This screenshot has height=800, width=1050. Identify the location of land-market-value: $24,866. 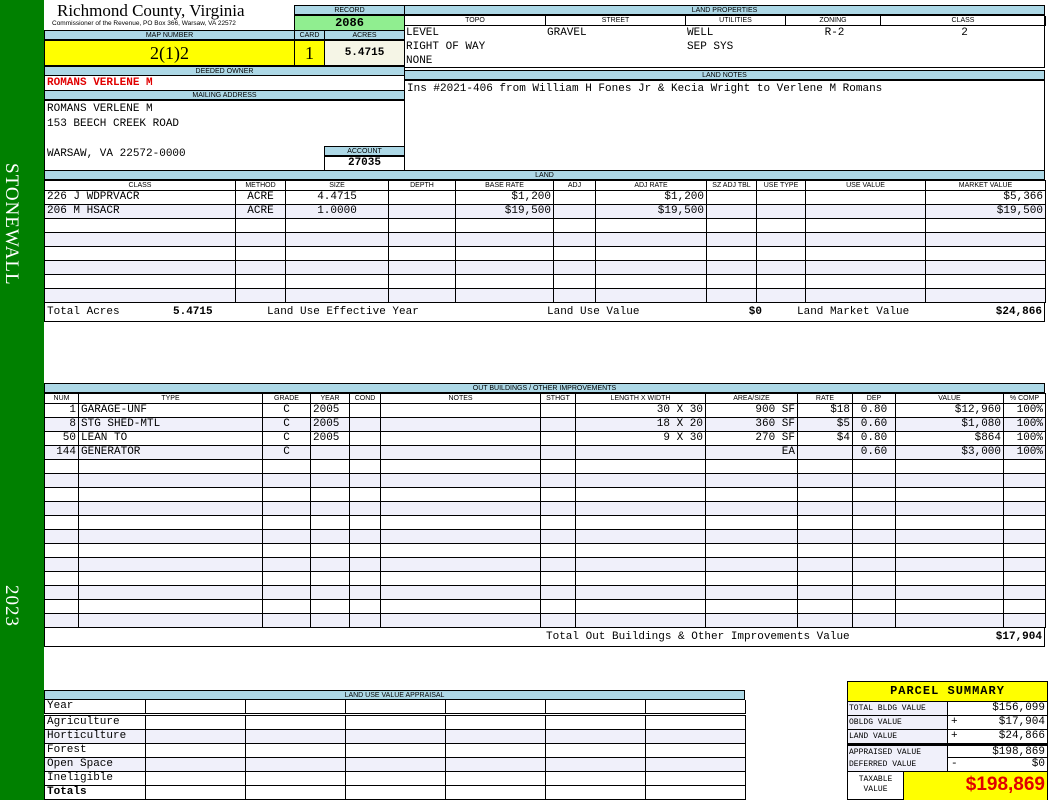
(1018, 312).